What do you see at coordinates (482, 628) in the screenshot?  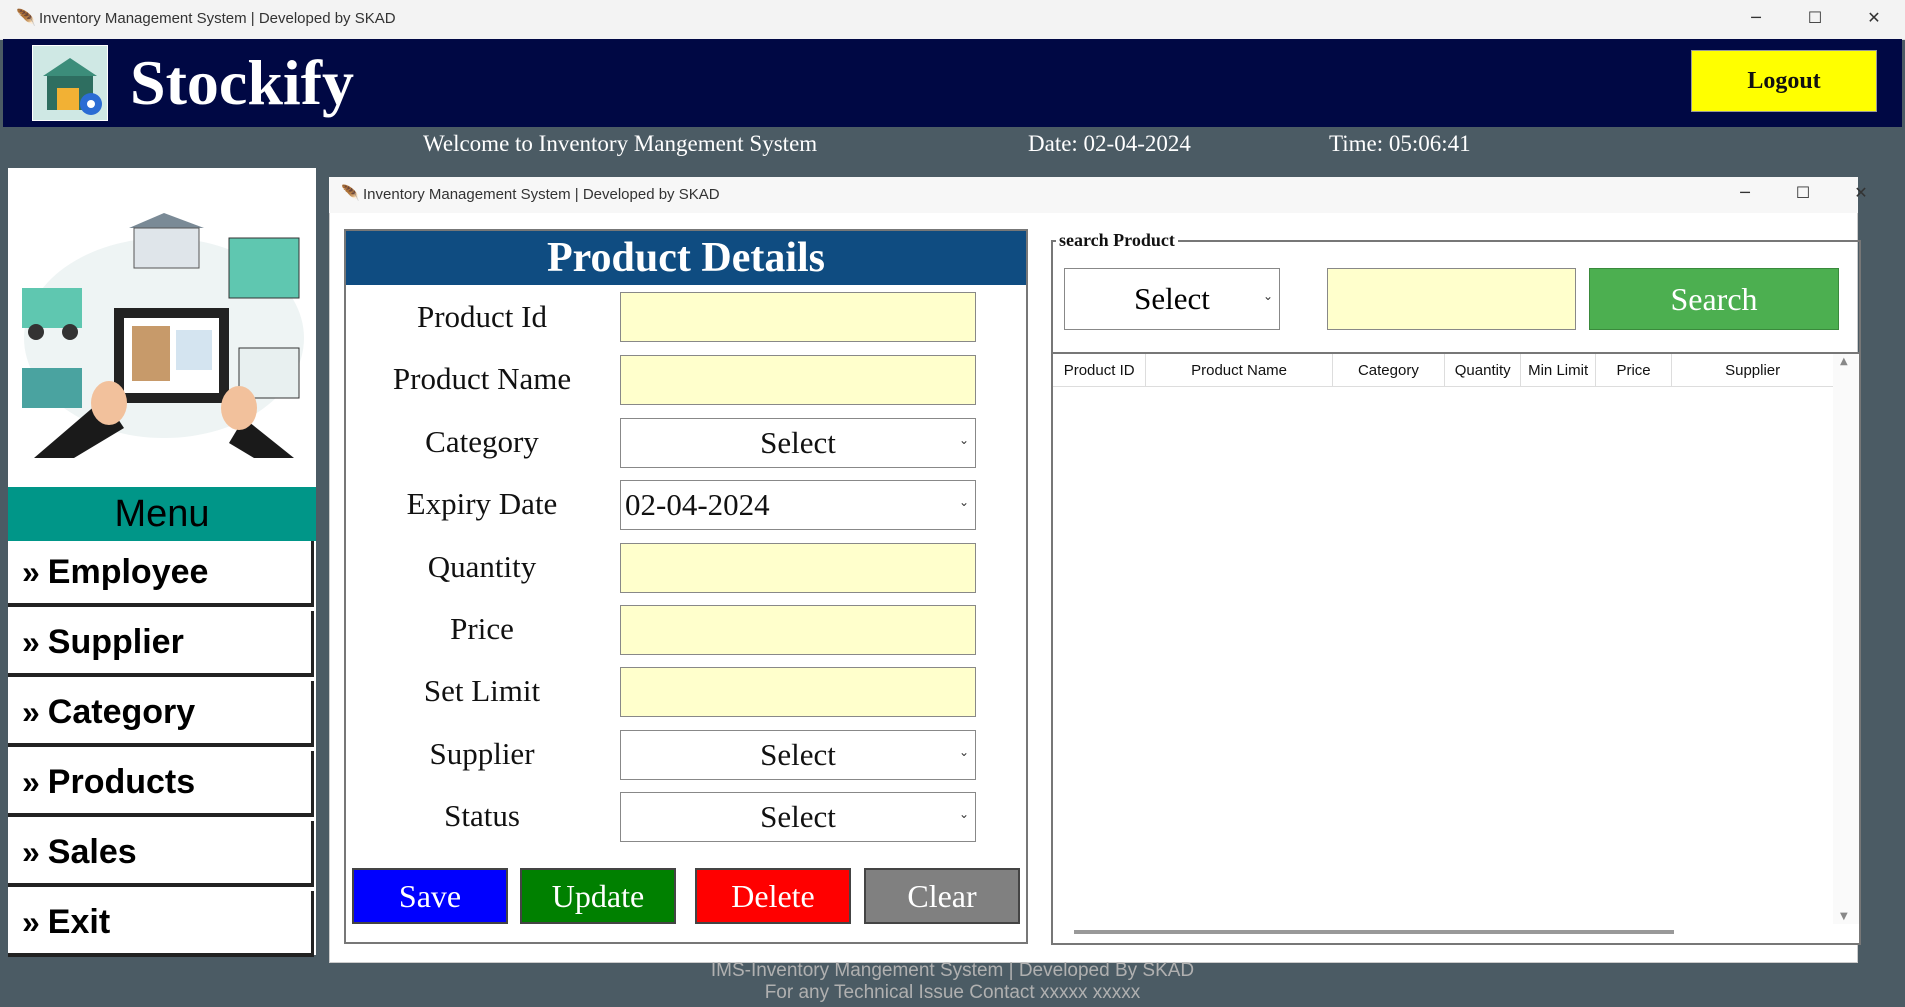 I see `price-label: Price` at bounding box center [482, 628].